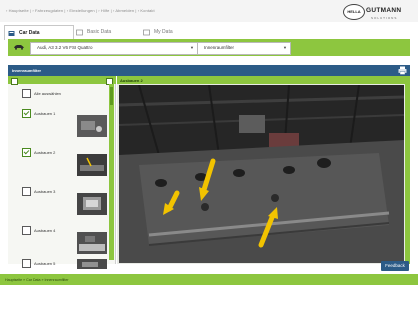 Image resolution: width=418 pixels, height=318 pixels. What do you see at coordinates (111, 172) in the screenshot?
I see `step-list-scrollbar` at bounding box center [111, 172].